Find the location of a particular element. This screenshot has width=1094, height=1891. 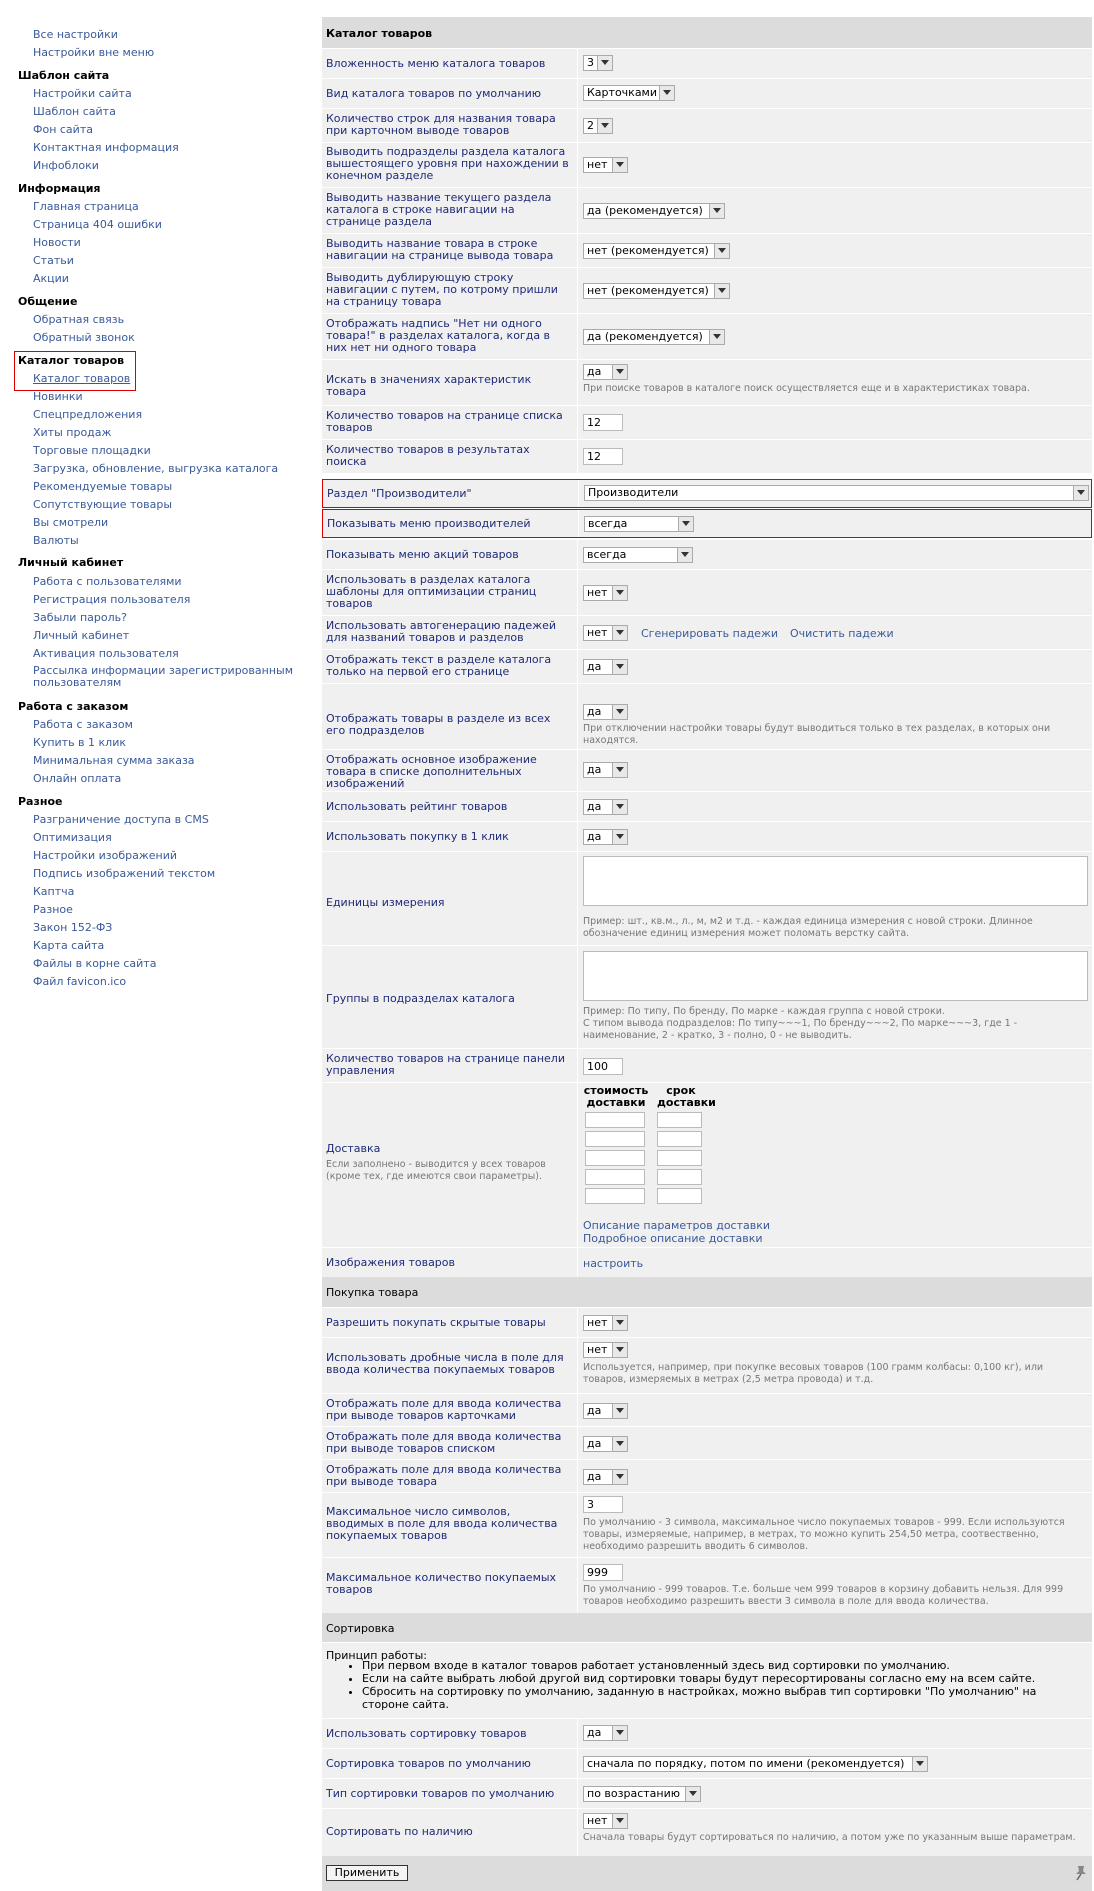

one-click-select: да is located at coordinates (605, 837).